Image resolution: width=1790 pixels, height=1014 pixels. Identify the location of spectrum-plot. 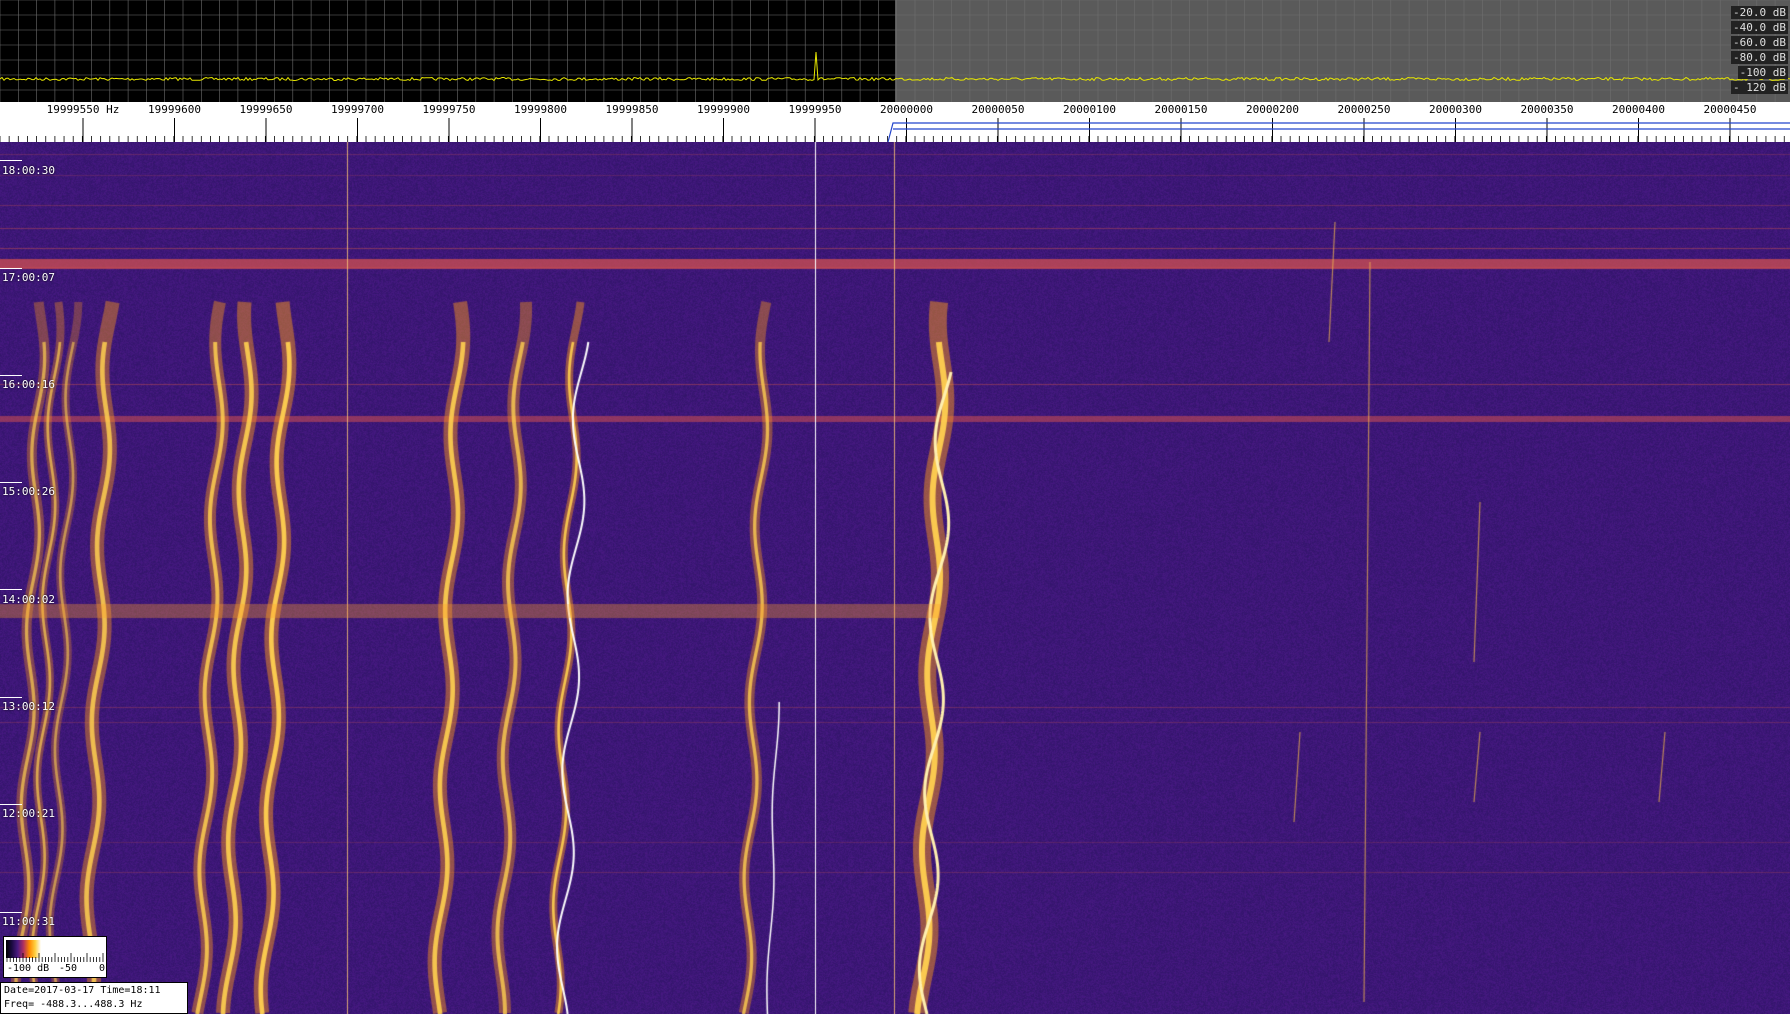
(895, 51).